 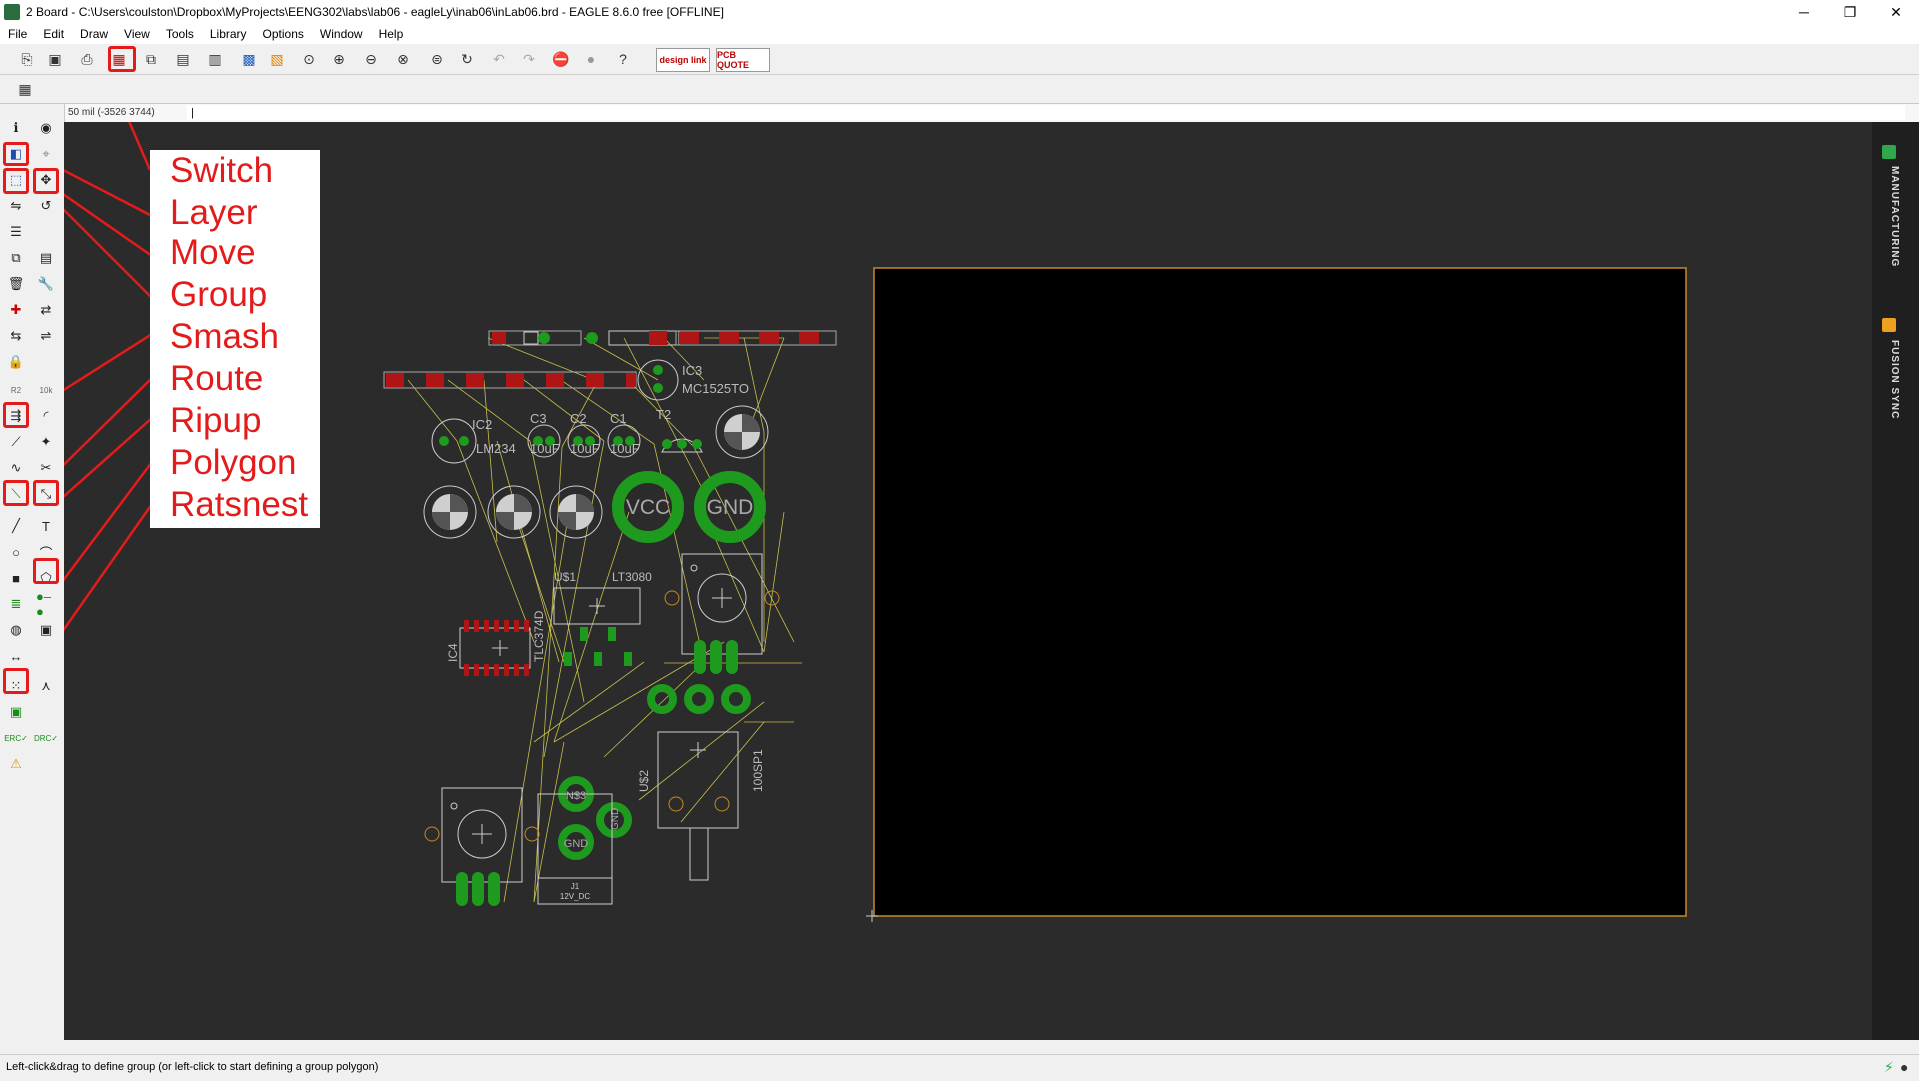 I want to click on wire-icon: ╱, so click(x=16, y=526).